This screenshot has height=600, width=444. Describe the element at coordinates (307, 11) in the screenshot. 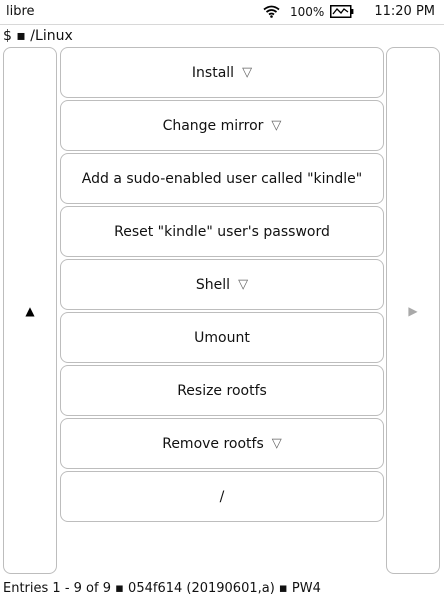

I see `battery-percent: 100%` at that location.